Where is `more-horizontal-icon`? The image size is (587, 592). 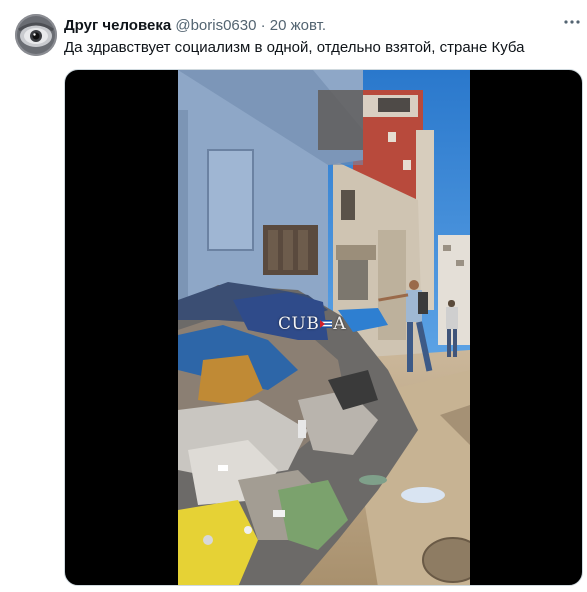 more-horizontal-icon is located at coordinates (572, 22).